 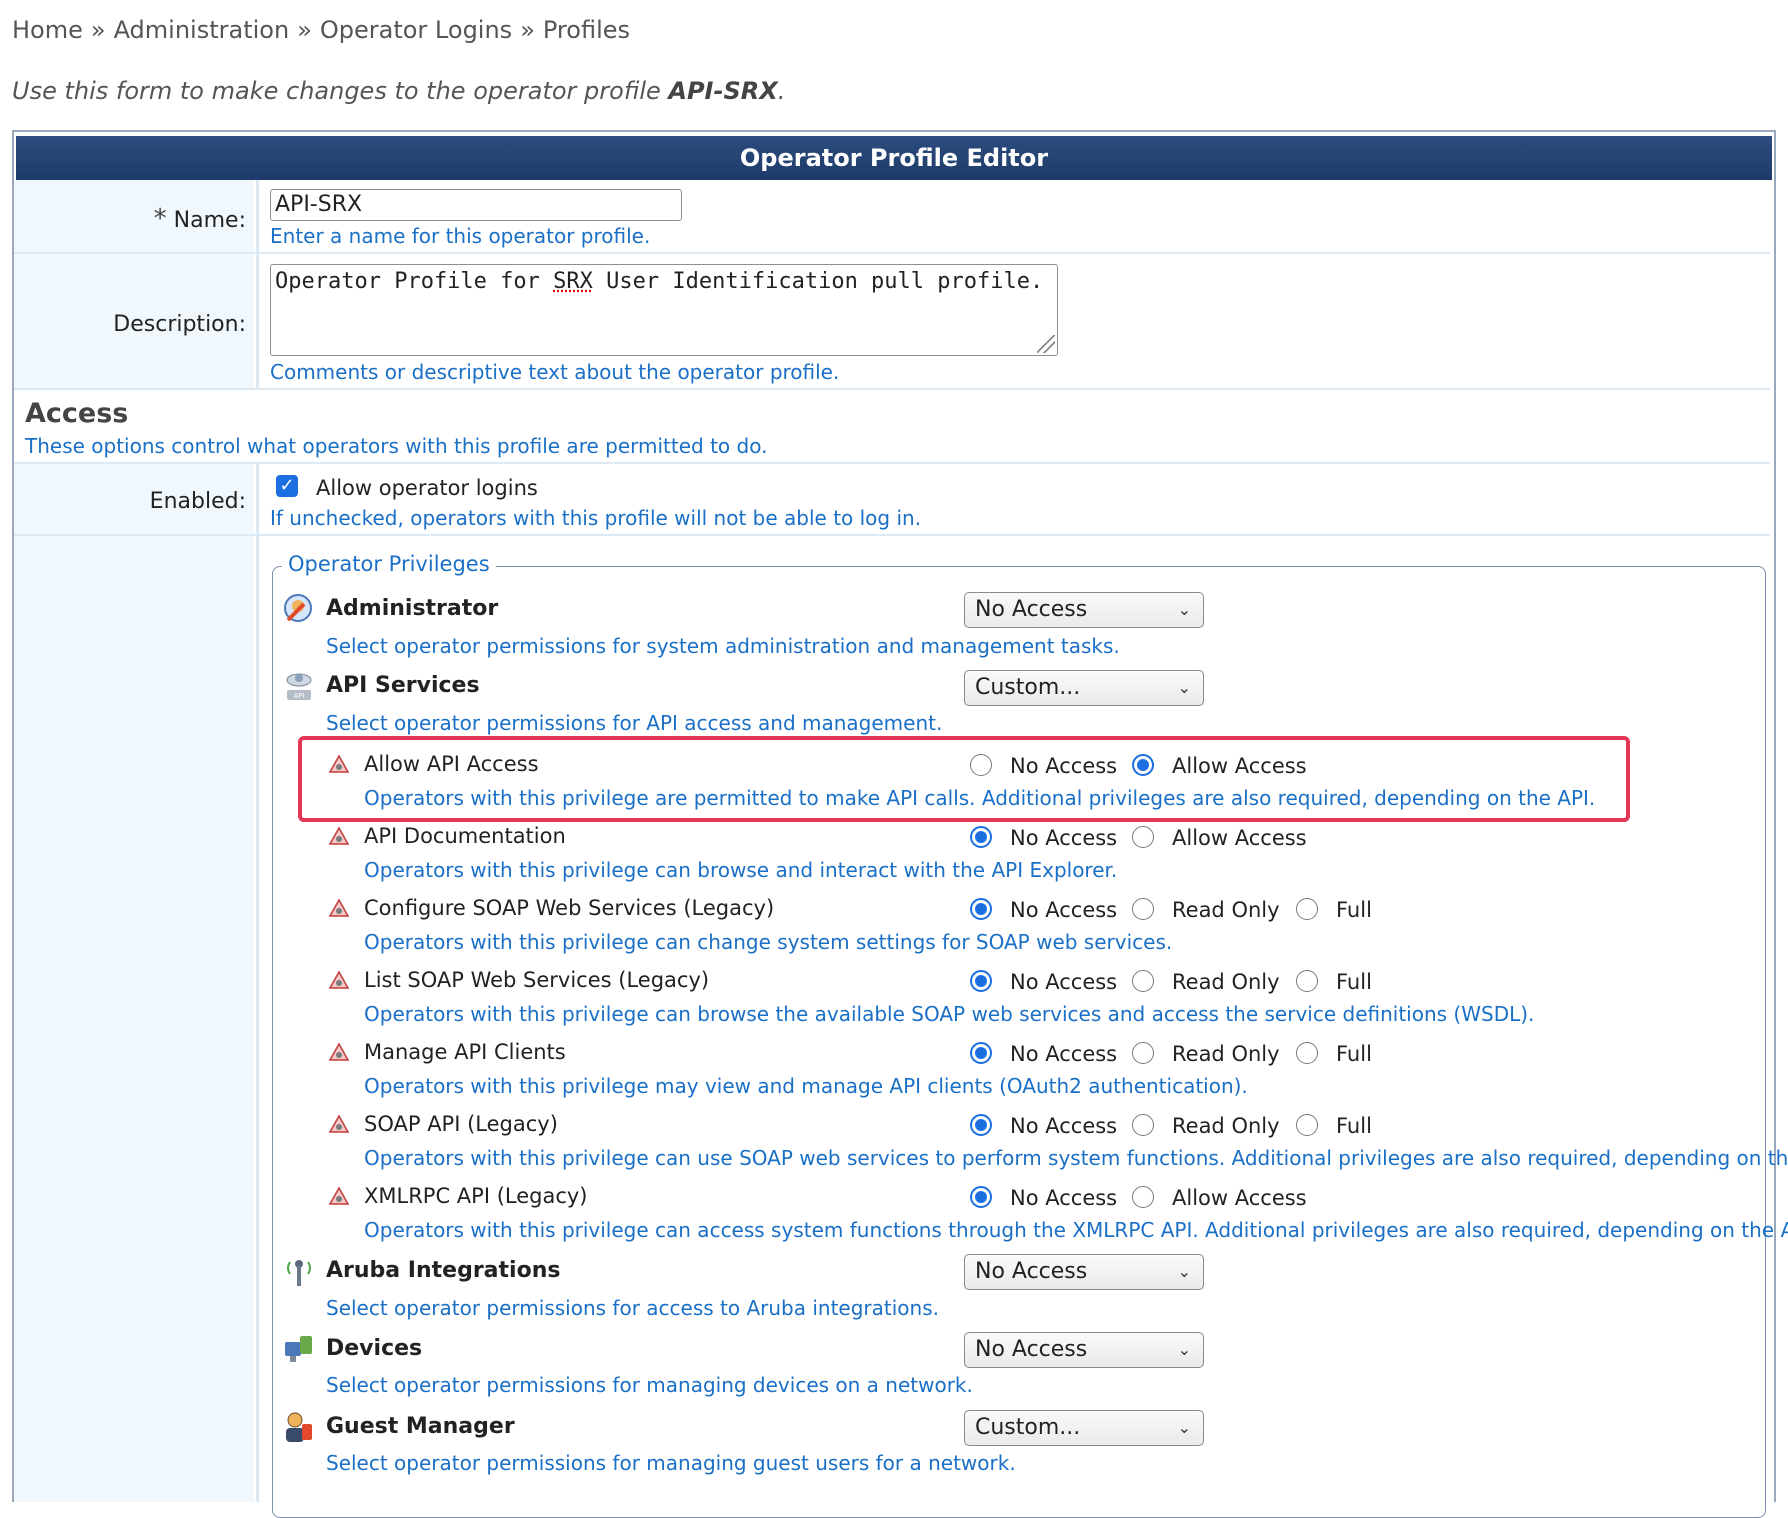 What do you see at coordinates (179, 324) in the screenshot?
I see `description-label: Description:` at bounding box center [179, 324].